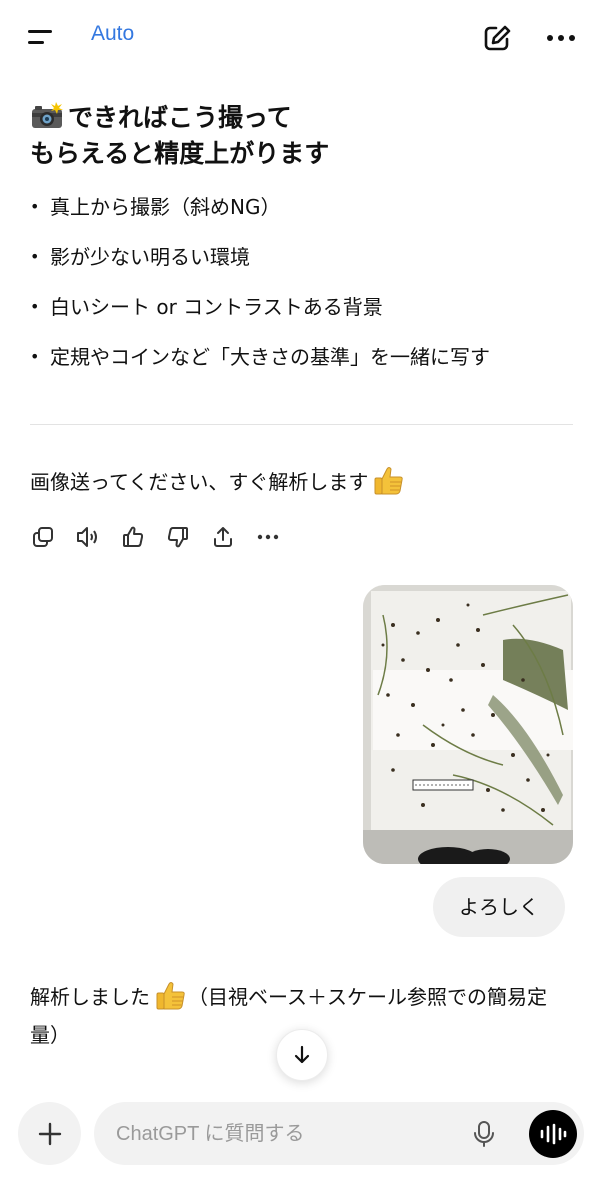  I want to click on new-chat-icon, so click(497, 38).